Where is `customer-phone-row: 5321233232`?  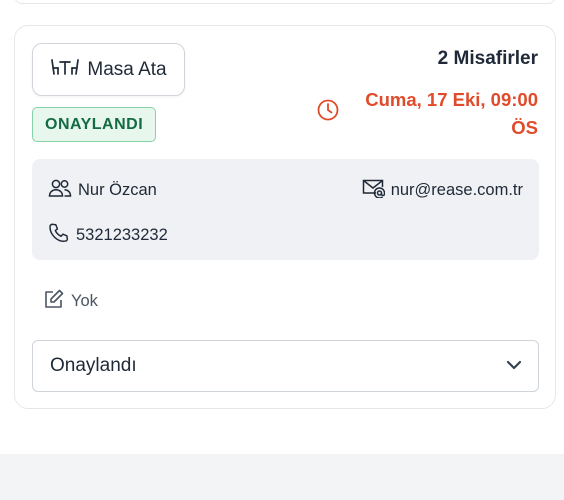 customer-phone-row: 5321233232 is located at coordinates (108, 235).